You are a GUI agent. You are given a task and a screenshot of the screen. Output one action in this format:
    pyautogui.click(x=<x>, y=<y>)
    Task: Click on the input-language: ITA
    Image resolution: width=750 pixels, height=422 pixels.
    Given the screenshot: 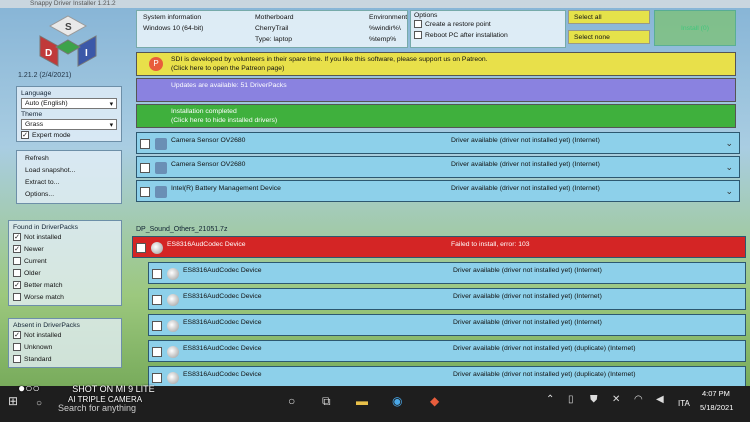 What is the action you would take?
    pyautogui.click(x=684, y=403)
    